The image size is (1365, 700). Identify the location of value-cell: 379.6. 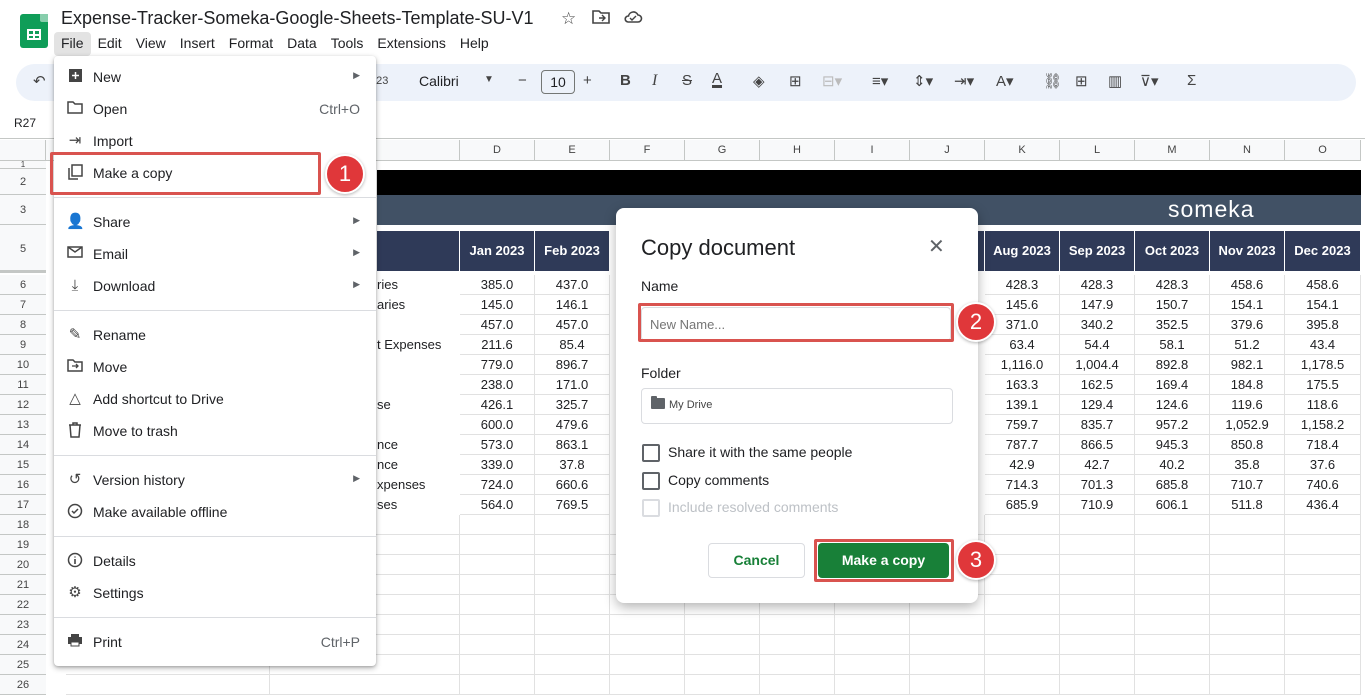
(1247, 325).